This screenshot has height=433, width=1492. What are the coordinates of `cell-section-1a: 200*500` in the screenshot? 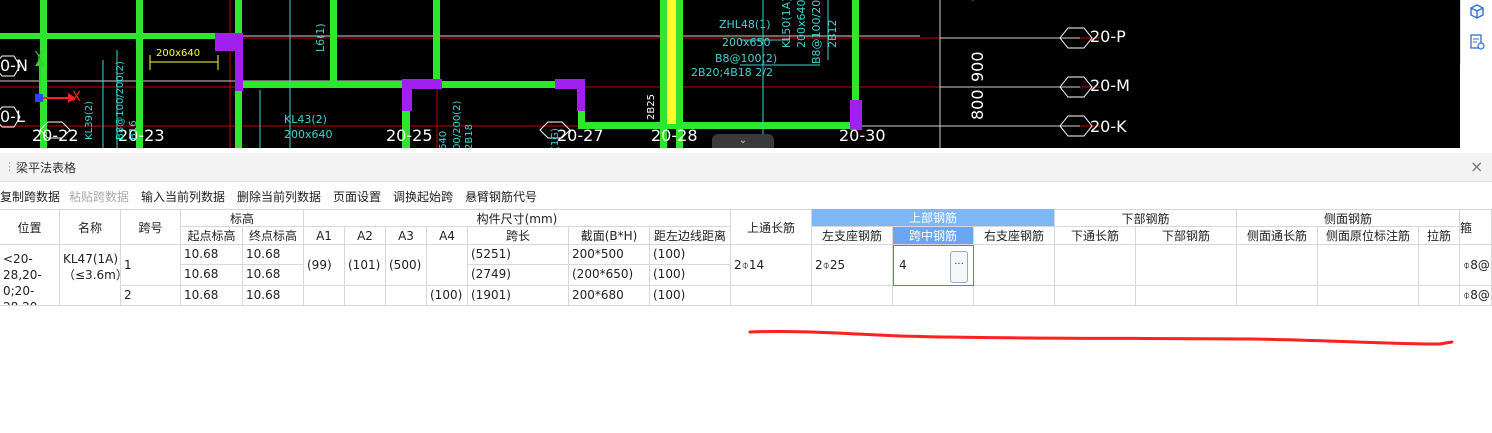 It's located at (609, 255).